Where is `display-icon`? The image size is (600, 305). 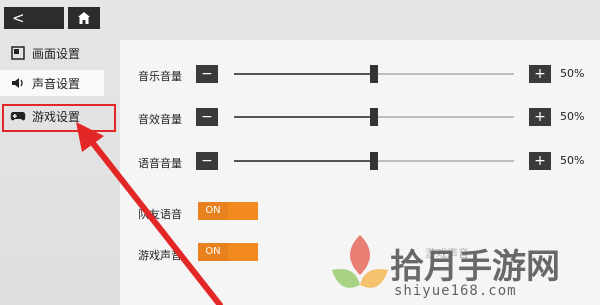 display-icon is located at coordinates (18, 53).